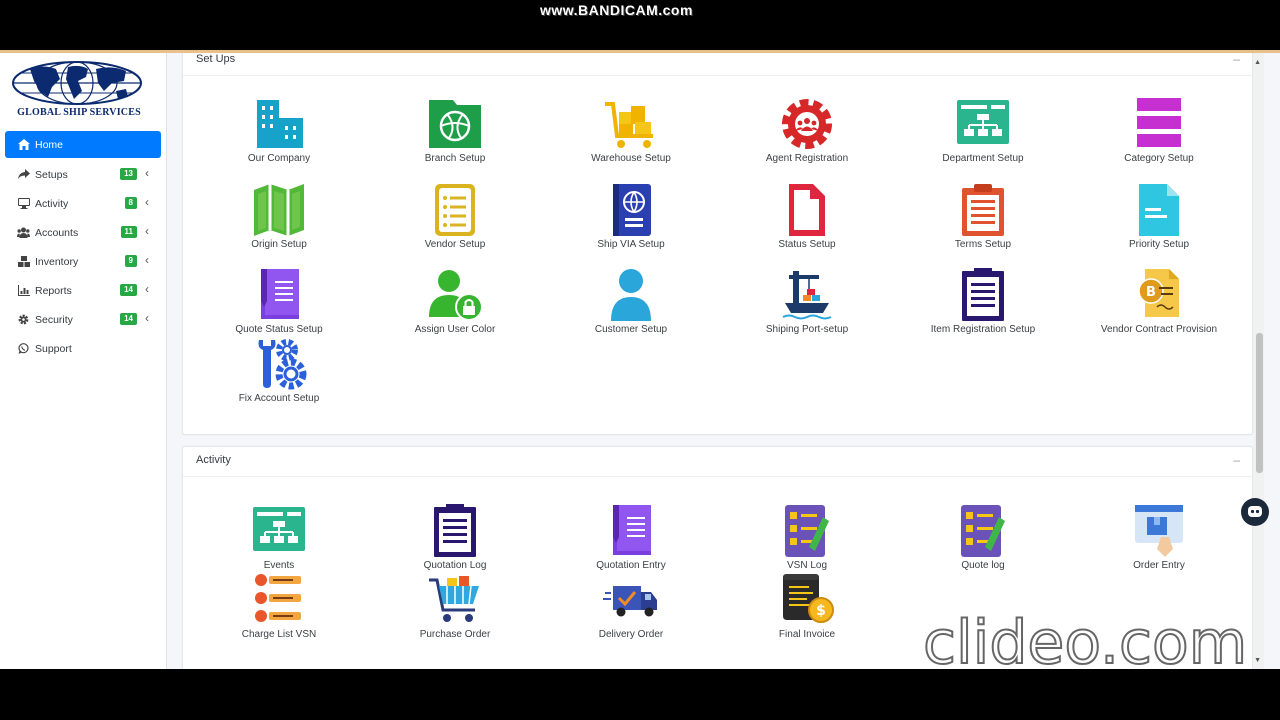 The width and height of the screenshot is (1280, 720). I want to click on tile-origin-setup: Origin Setup, so click(279, 216).